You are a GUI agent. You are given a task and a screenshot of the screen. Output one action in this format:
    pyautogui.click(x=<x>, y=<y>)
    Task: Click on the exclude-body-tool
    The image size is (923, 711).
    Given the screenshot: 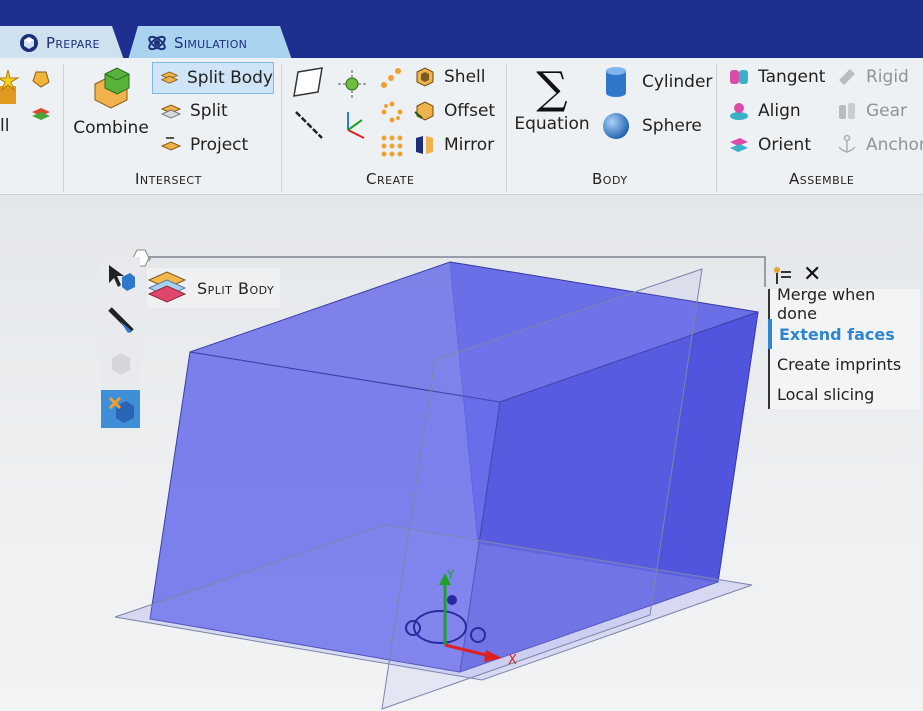 What is the action you would take?
    pyautogui.click(x=120, y=409)
    